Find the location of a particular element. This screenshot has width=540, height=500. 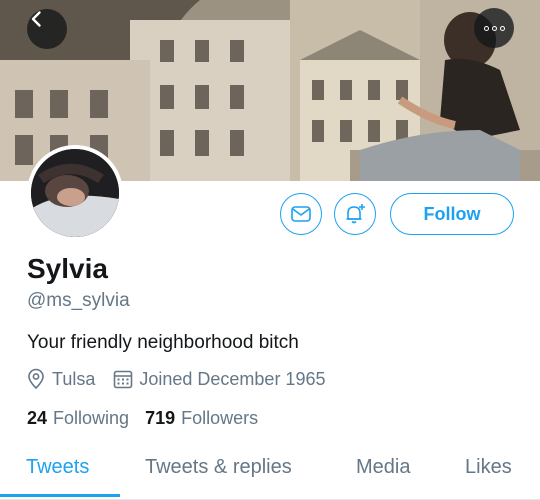

active-tab-indicator is located at coordinates (60, 495).